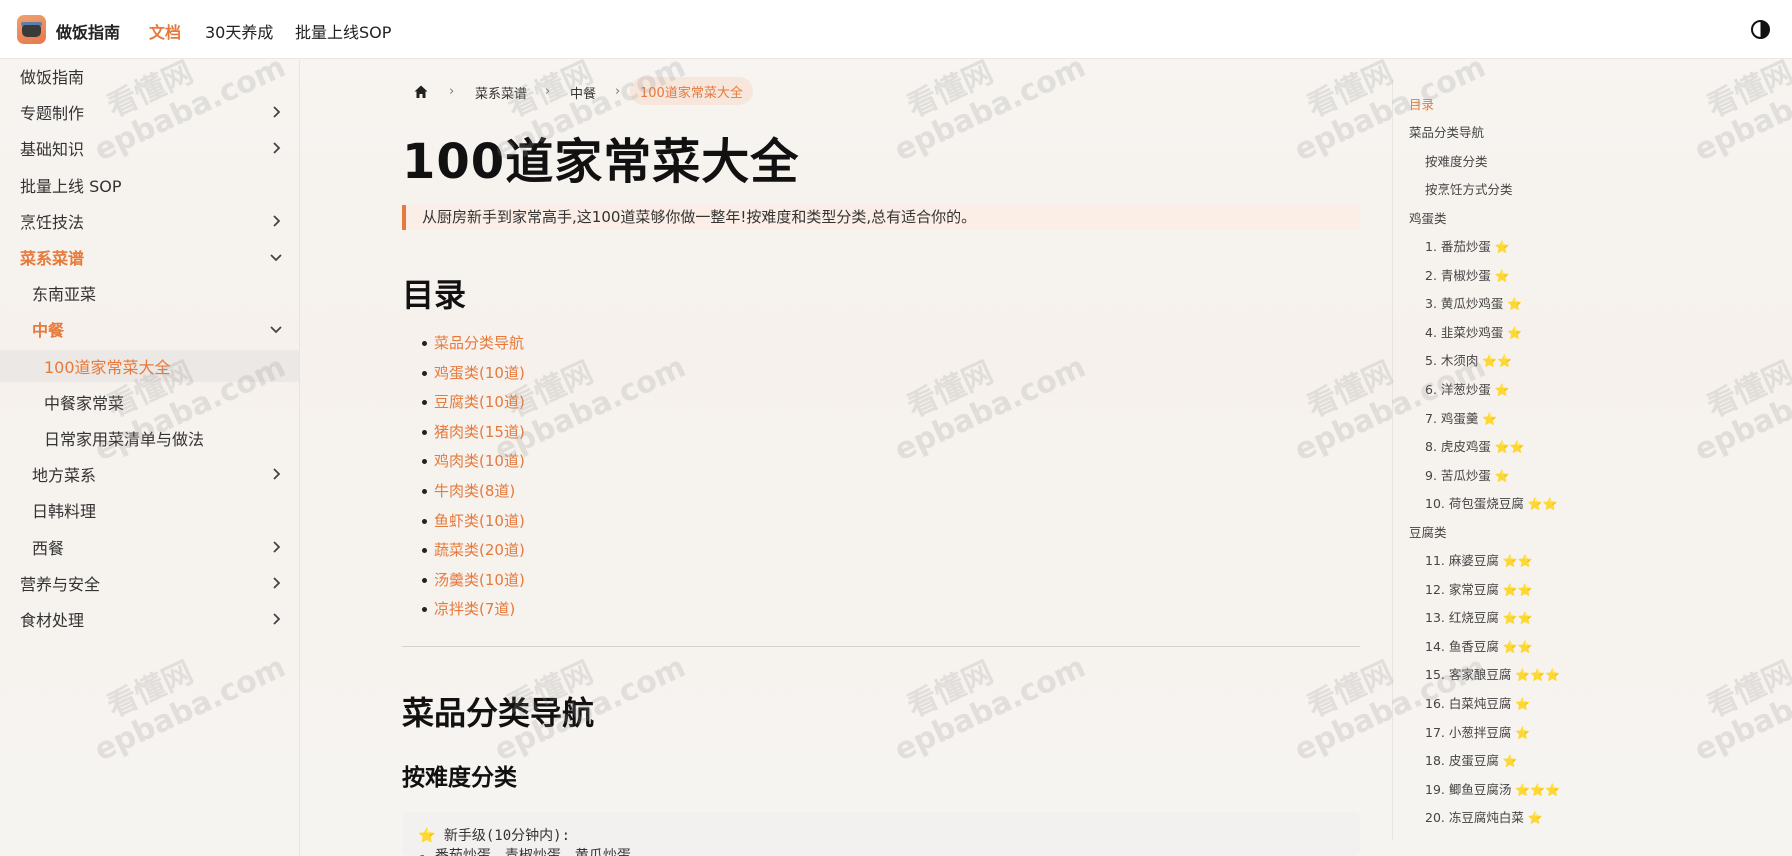  What do you see at coordinates (1458, 275) in the screenshot?
I see `right-toc-item-label: 2. 青椒炒蛋` at bounding box center [1458, 275].